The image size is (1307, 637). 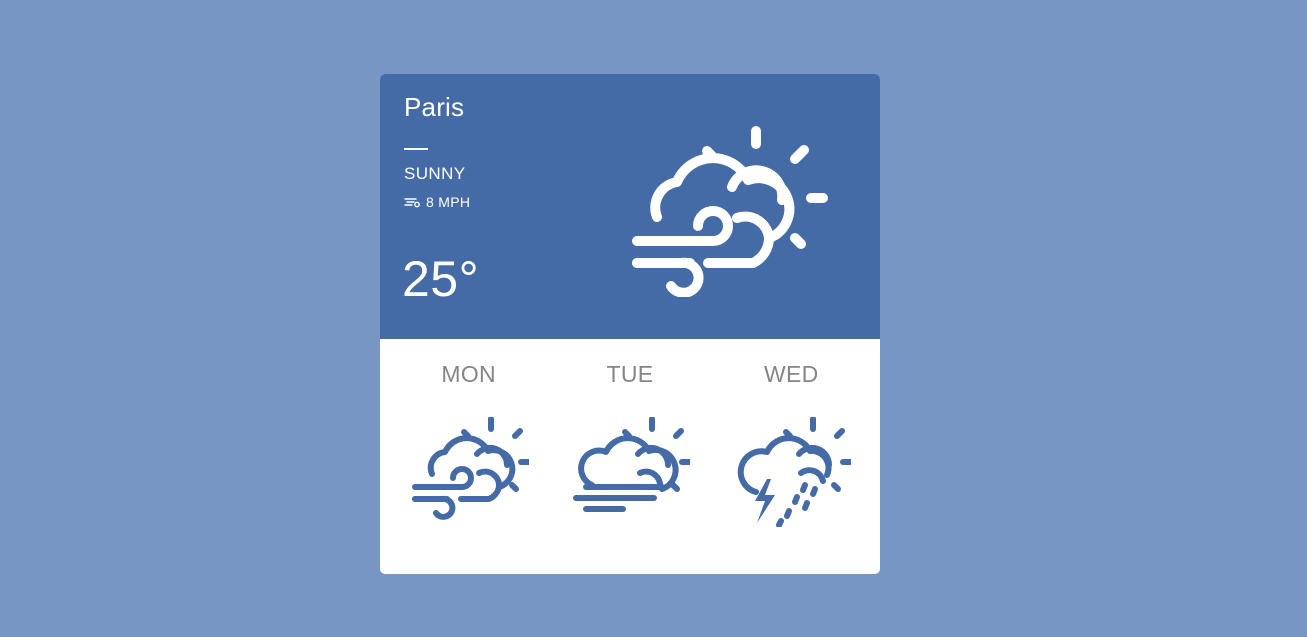 I want to click on forecast-day: TUE, so click(x=630, y=456).